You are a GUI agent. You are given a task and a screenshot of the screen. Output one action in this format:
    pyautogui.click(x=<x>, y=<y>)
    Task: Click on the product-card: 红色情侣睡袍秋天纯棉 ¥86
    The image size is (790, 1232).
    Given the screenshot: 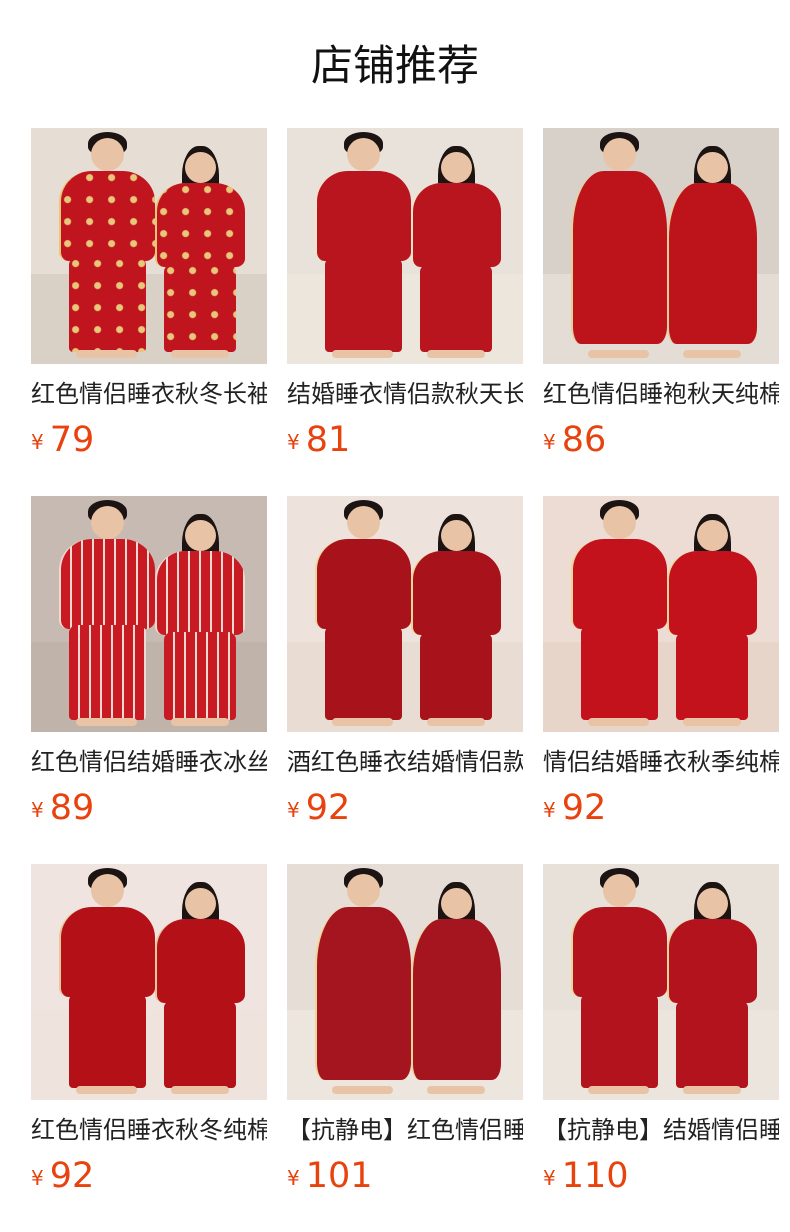 What is the action you would take?
    pyautogui.click(x=661, y=312)
    